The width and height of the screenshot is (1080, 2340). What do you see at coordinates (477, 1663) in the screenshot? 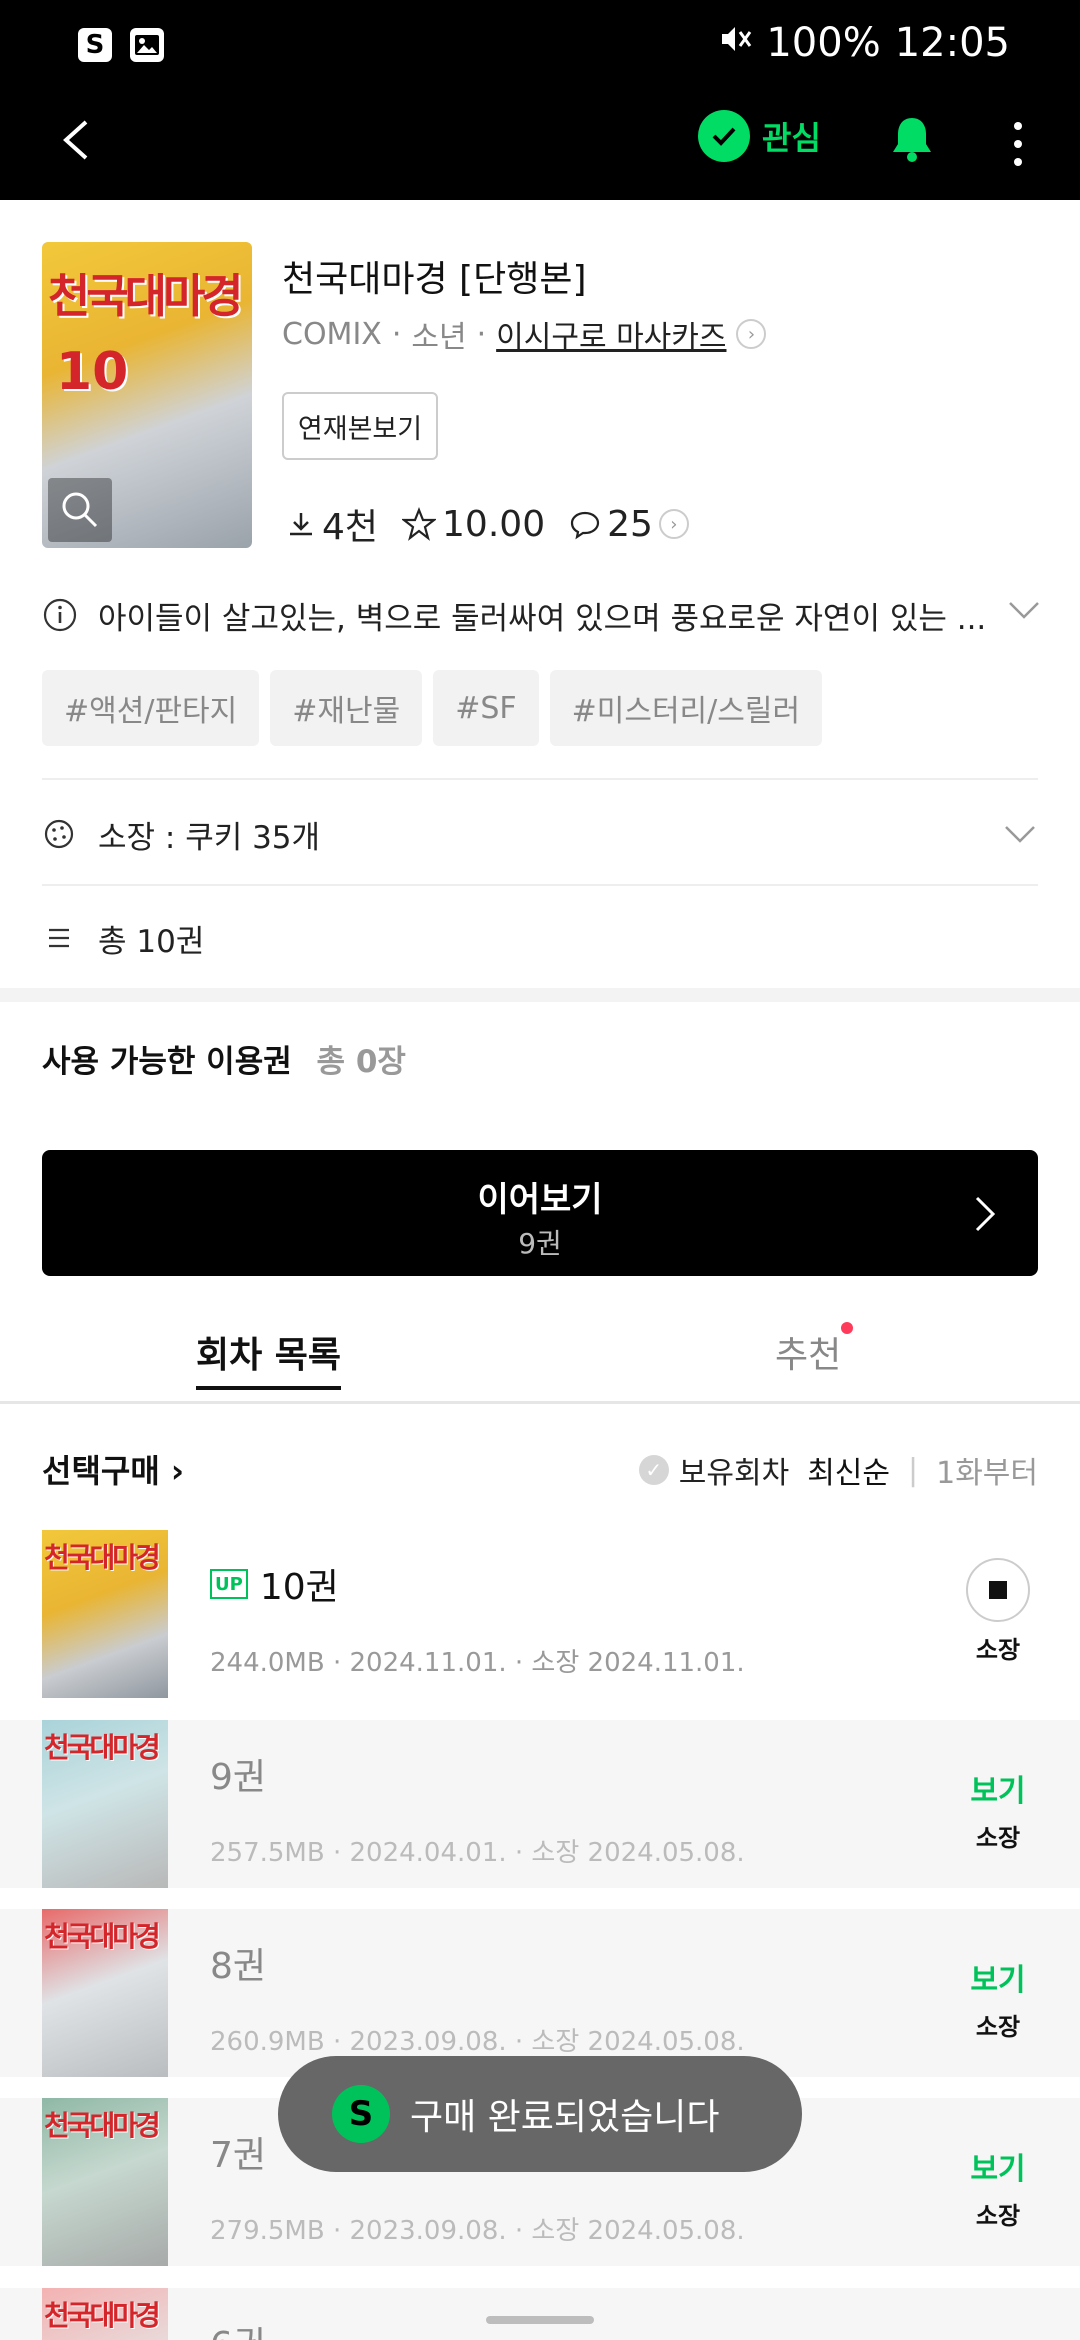
I see `episode-info: 244.0MB · 2024.11.01. · 소장 2024.11.01.` at bounding box center [477, 1663].